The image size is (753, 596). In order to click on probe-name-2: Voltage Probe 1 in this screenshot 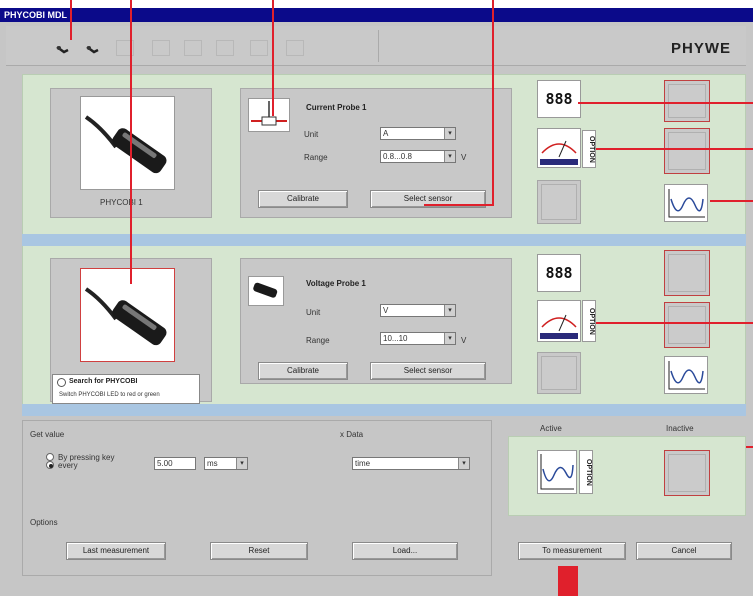, I will do `click(336, 283)`.